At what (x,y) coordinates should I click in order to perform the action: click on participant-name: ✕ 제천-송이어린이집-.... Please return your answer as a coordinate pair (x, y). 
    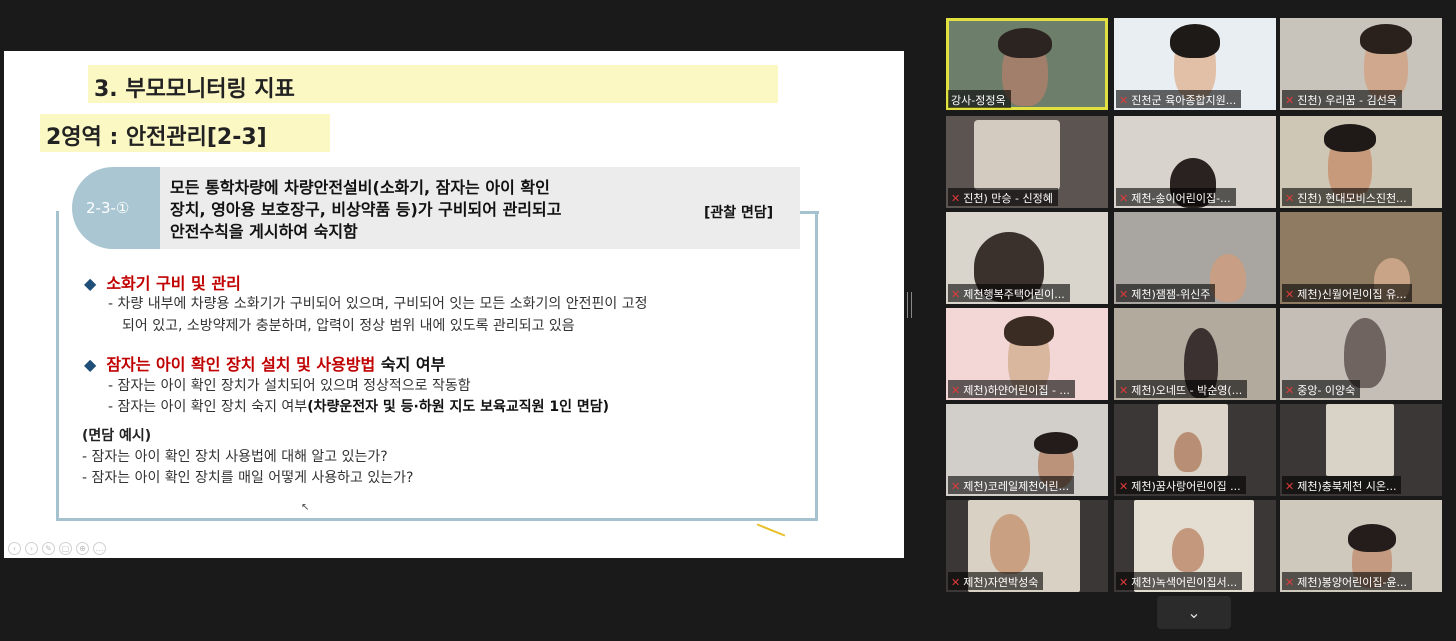
    Looking at the image, I should click on (1176, 197).